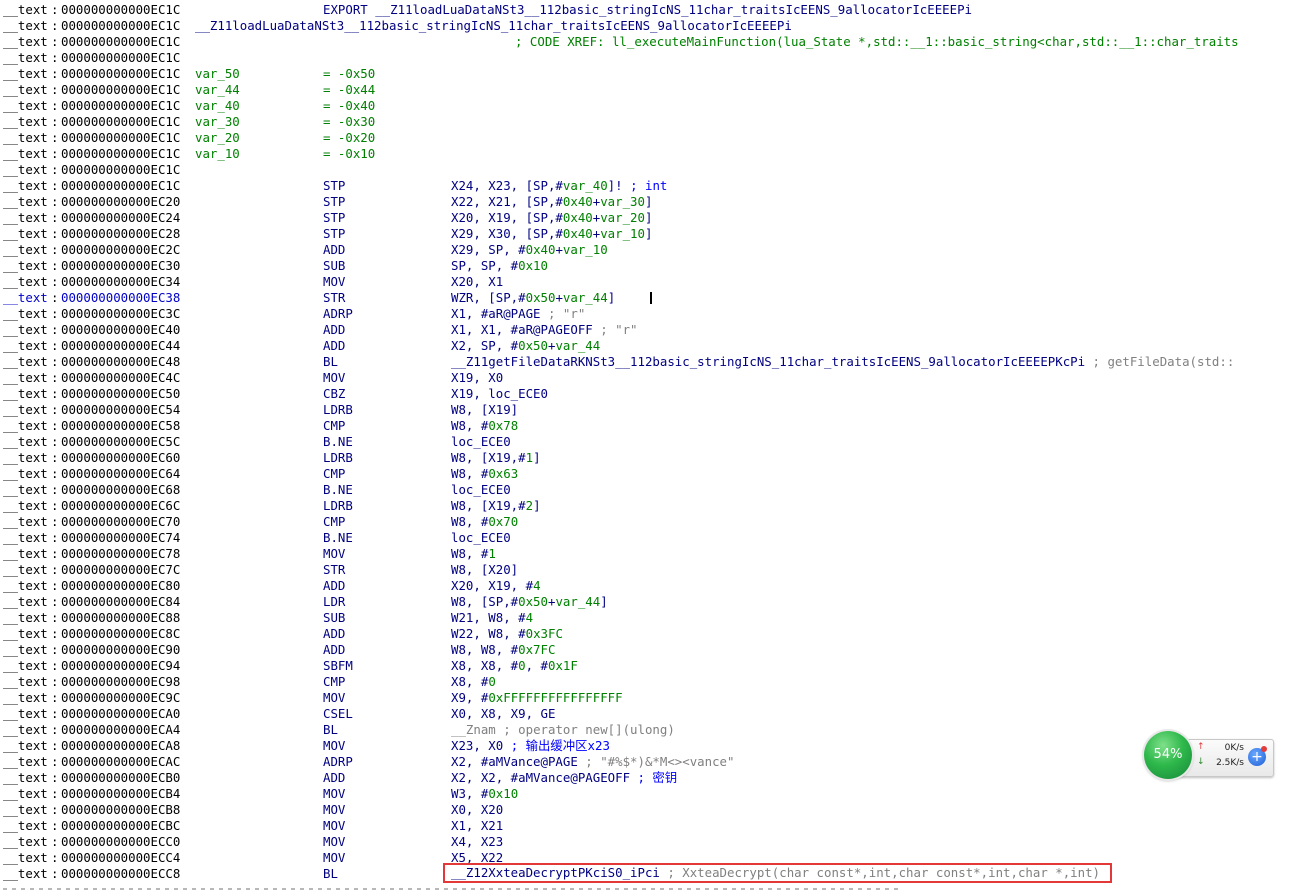 The width and height of the screenshot is (1291, 896). Describe the element at coordinates (645, 570) in the screenshot. I see `code-line: __text 000000000000EC7C: STR W8, [X20]` at that location.